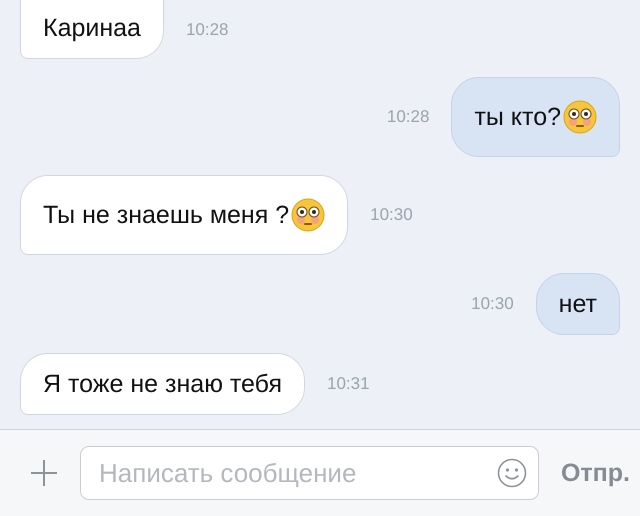 This screenshot has height=516, width=640. What do you see at coordinates (92, 28) in the screenshot?
I see `message-text: Каринаа` at bounding box center [92, 28].